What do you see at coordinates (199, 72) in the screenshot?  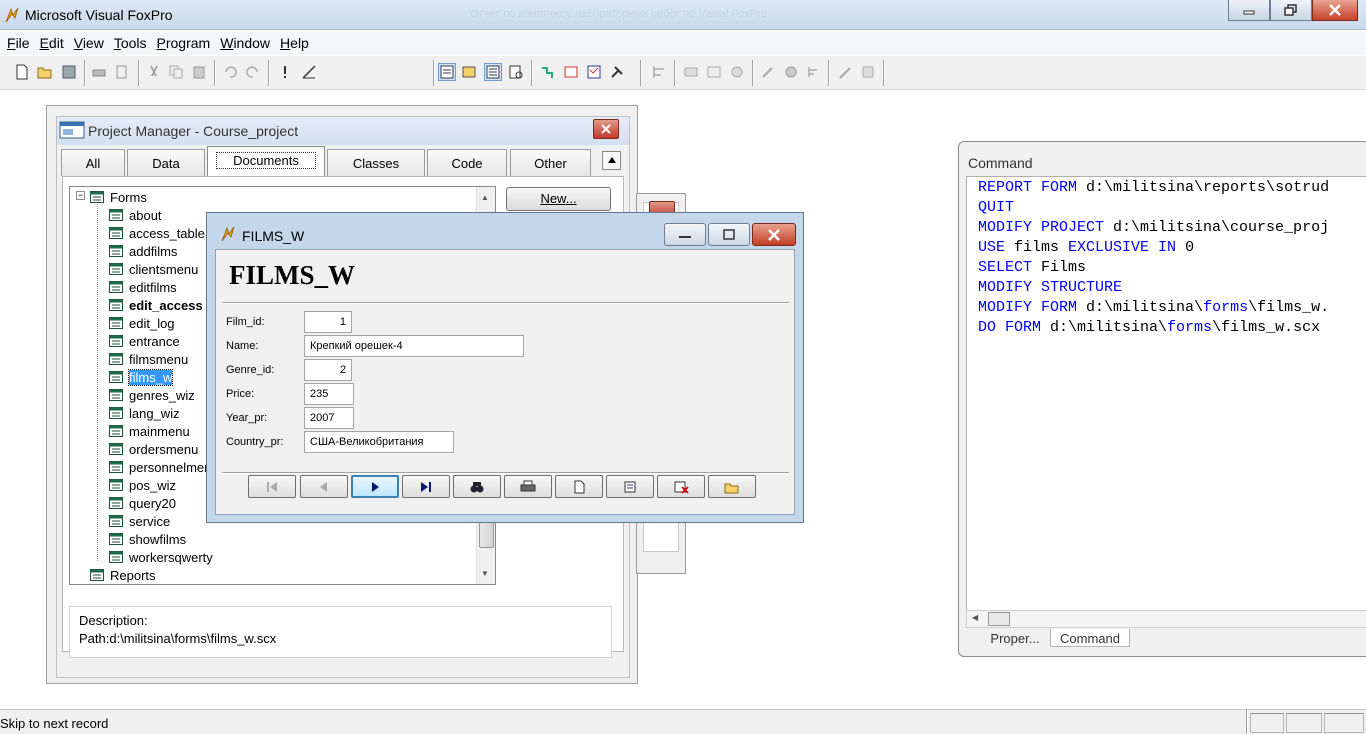 I see `paste-icon` at bounding box center [199, 72].